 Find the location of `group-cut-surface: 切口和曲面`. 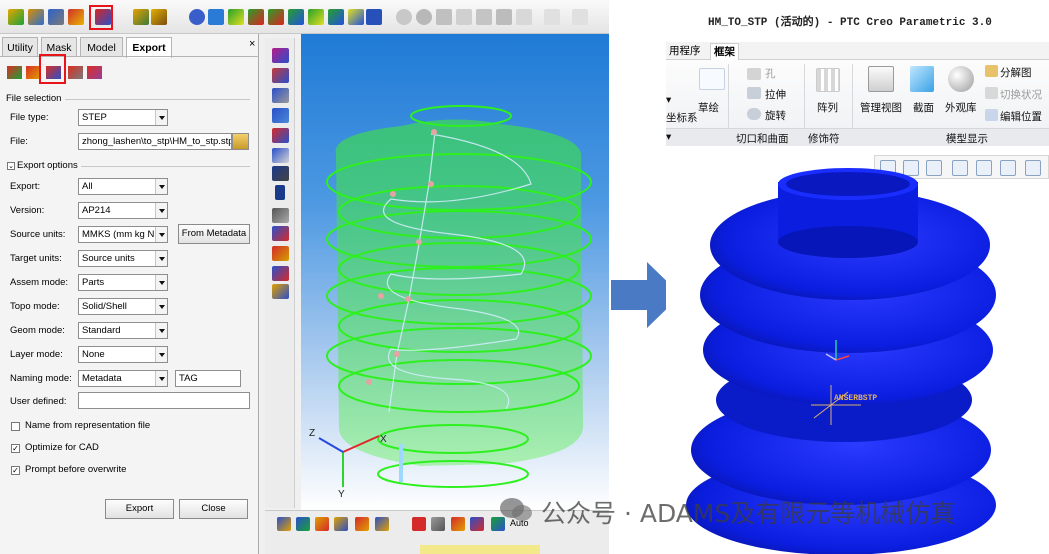

group-cut-surface: 切口和曲面 is located at coordinates (762, 138).